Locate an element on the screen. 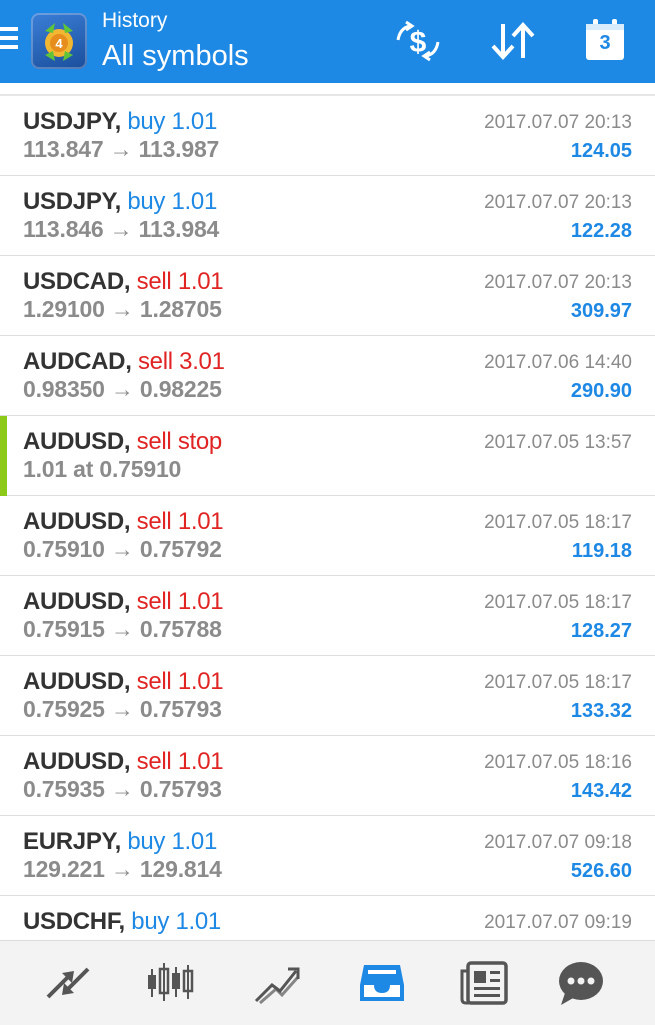  quotes-icon is located at coordinates (68, 983).